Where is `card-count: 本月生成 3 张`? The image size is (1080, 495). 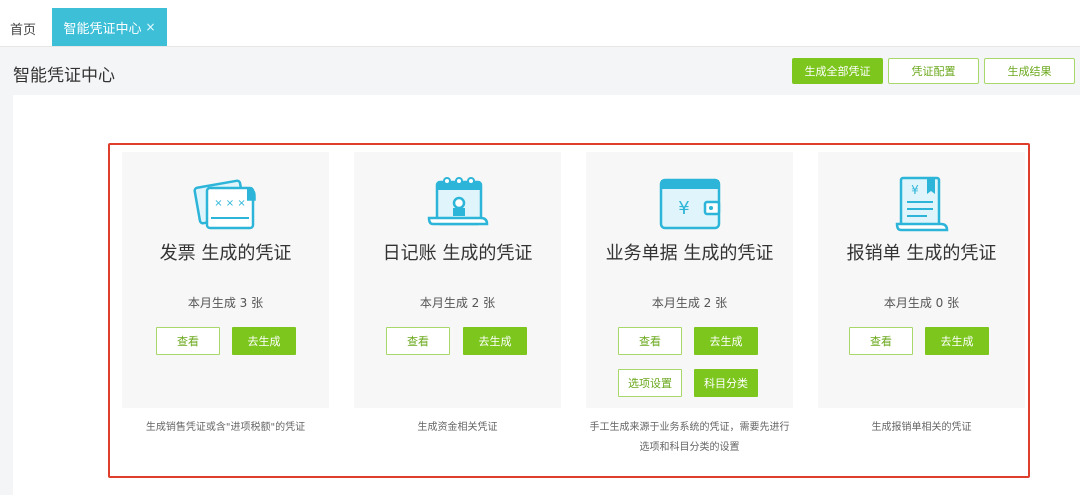
card-count: 本月生成 3 张 is located at coordinates (225, 303).